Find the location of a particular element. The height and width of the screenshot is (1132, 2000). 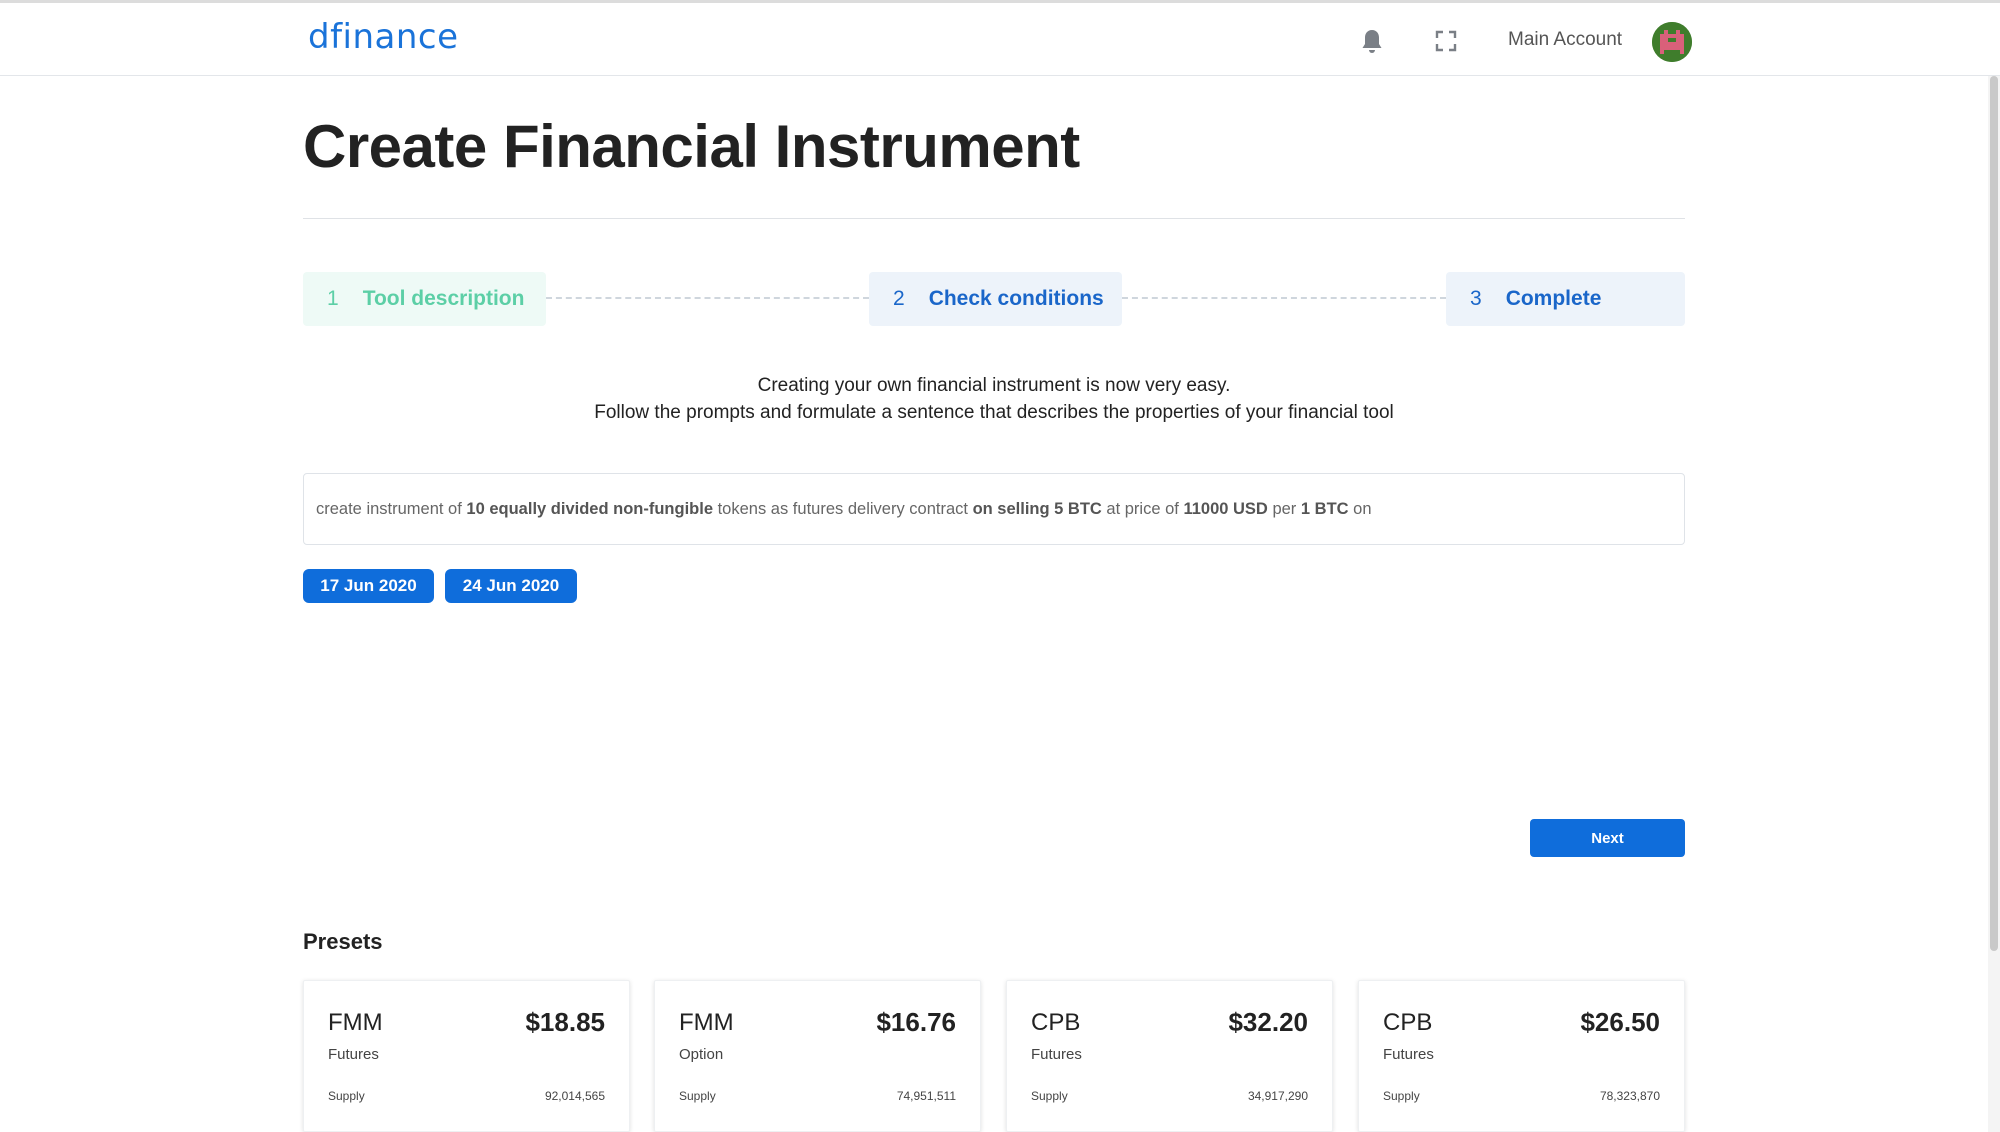

preset-card: FMM $18.85 Futures Supply 92,014,565 is located at coordinates (466, 1056).